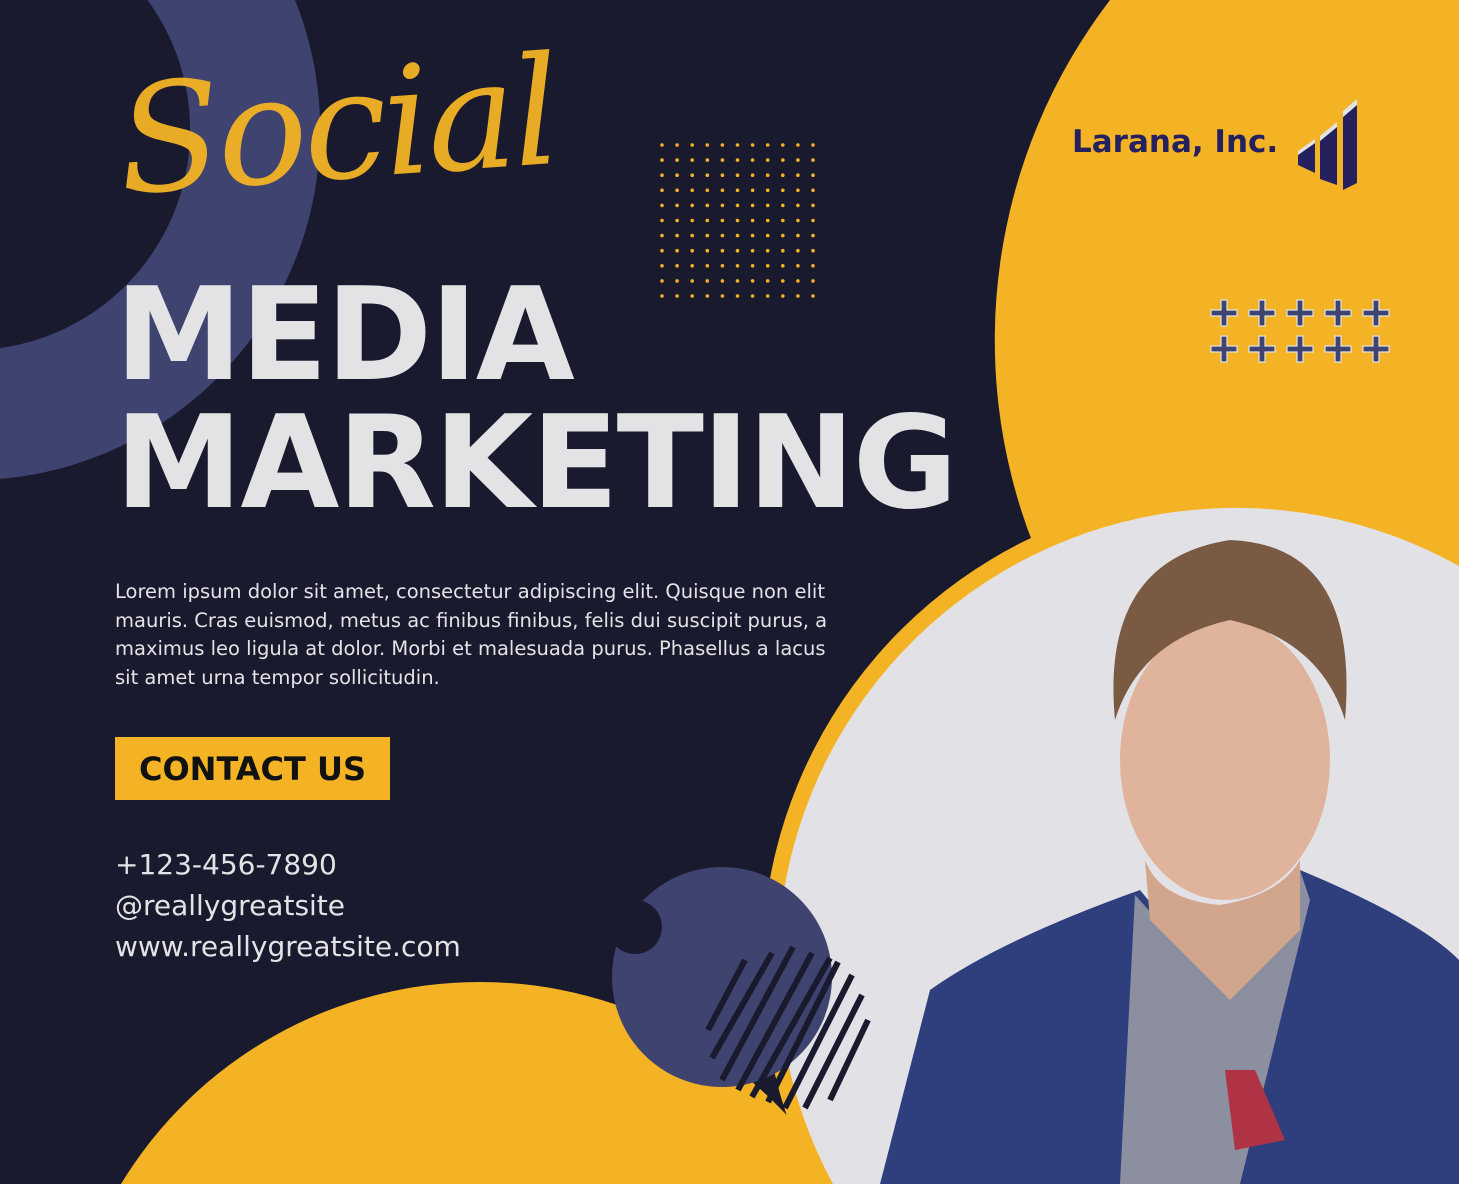 The image size is (1459, 1184). What do you see at coordinates (226, 864) in the screenshot?
I see `phone-number: +123-456-7890` at bounding box center [226, 864].